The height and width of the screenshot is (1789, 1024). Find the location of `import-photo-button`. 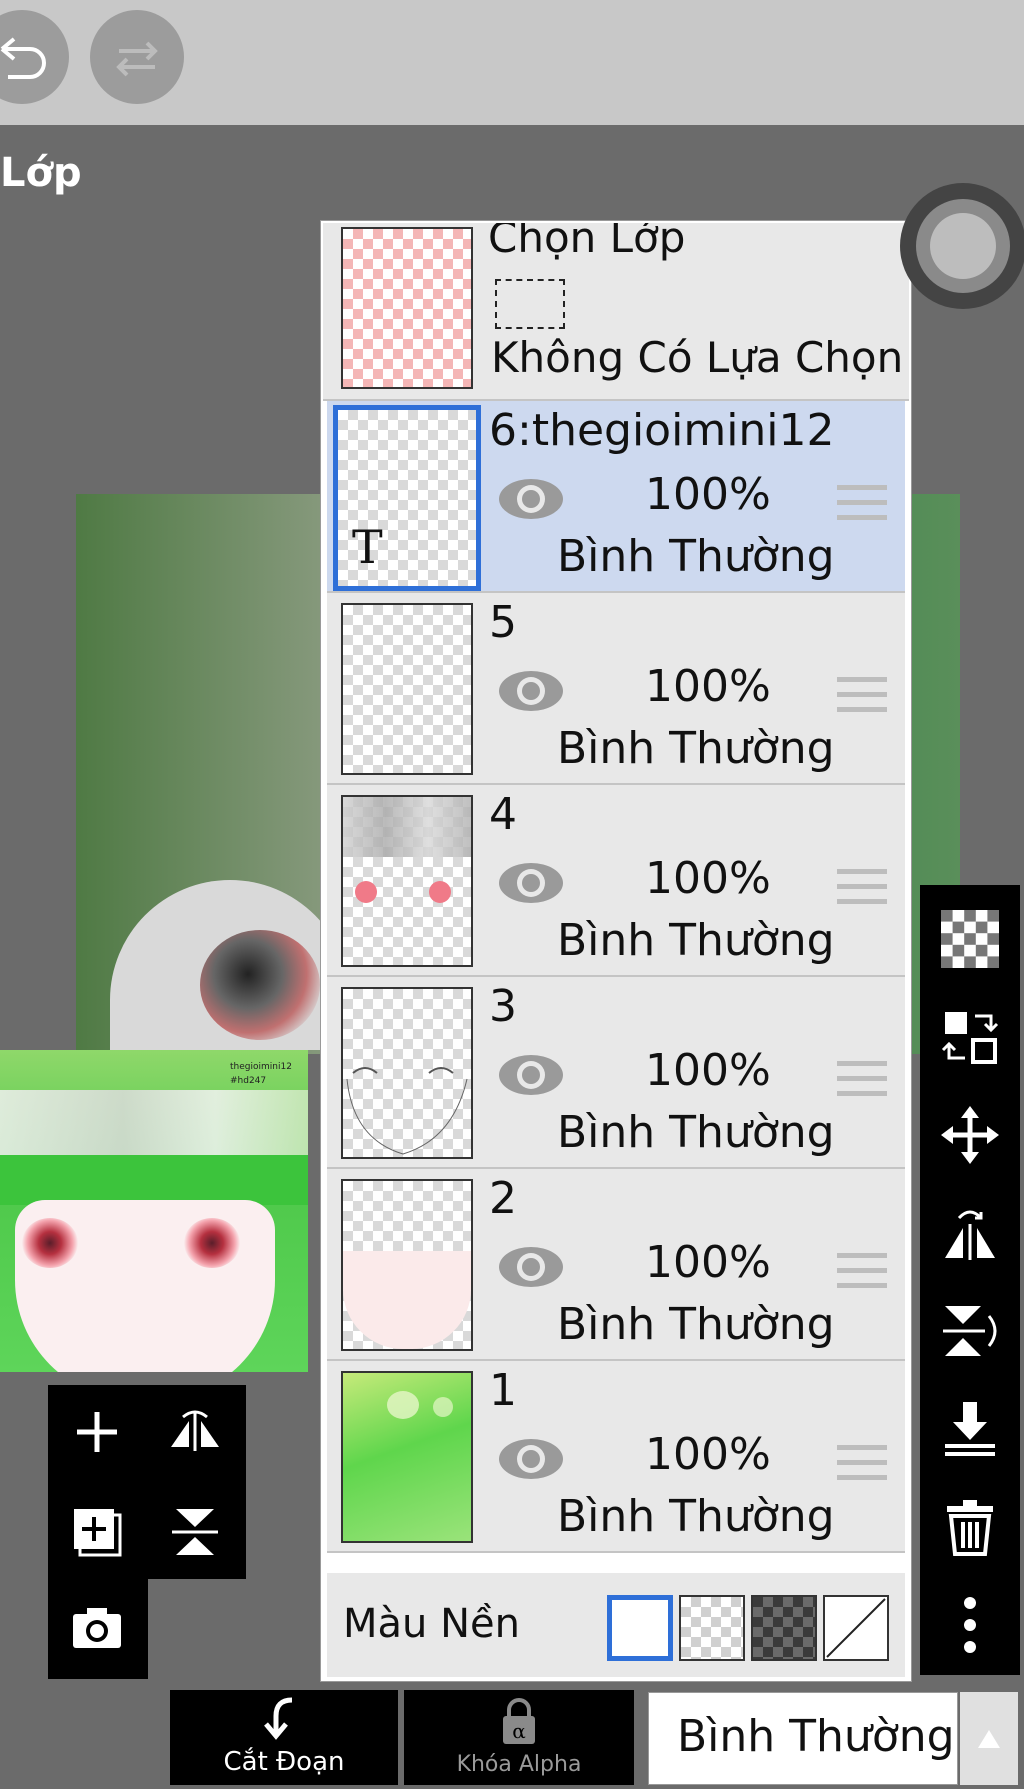

import-photo-button is located at coordinates (97, 1628).